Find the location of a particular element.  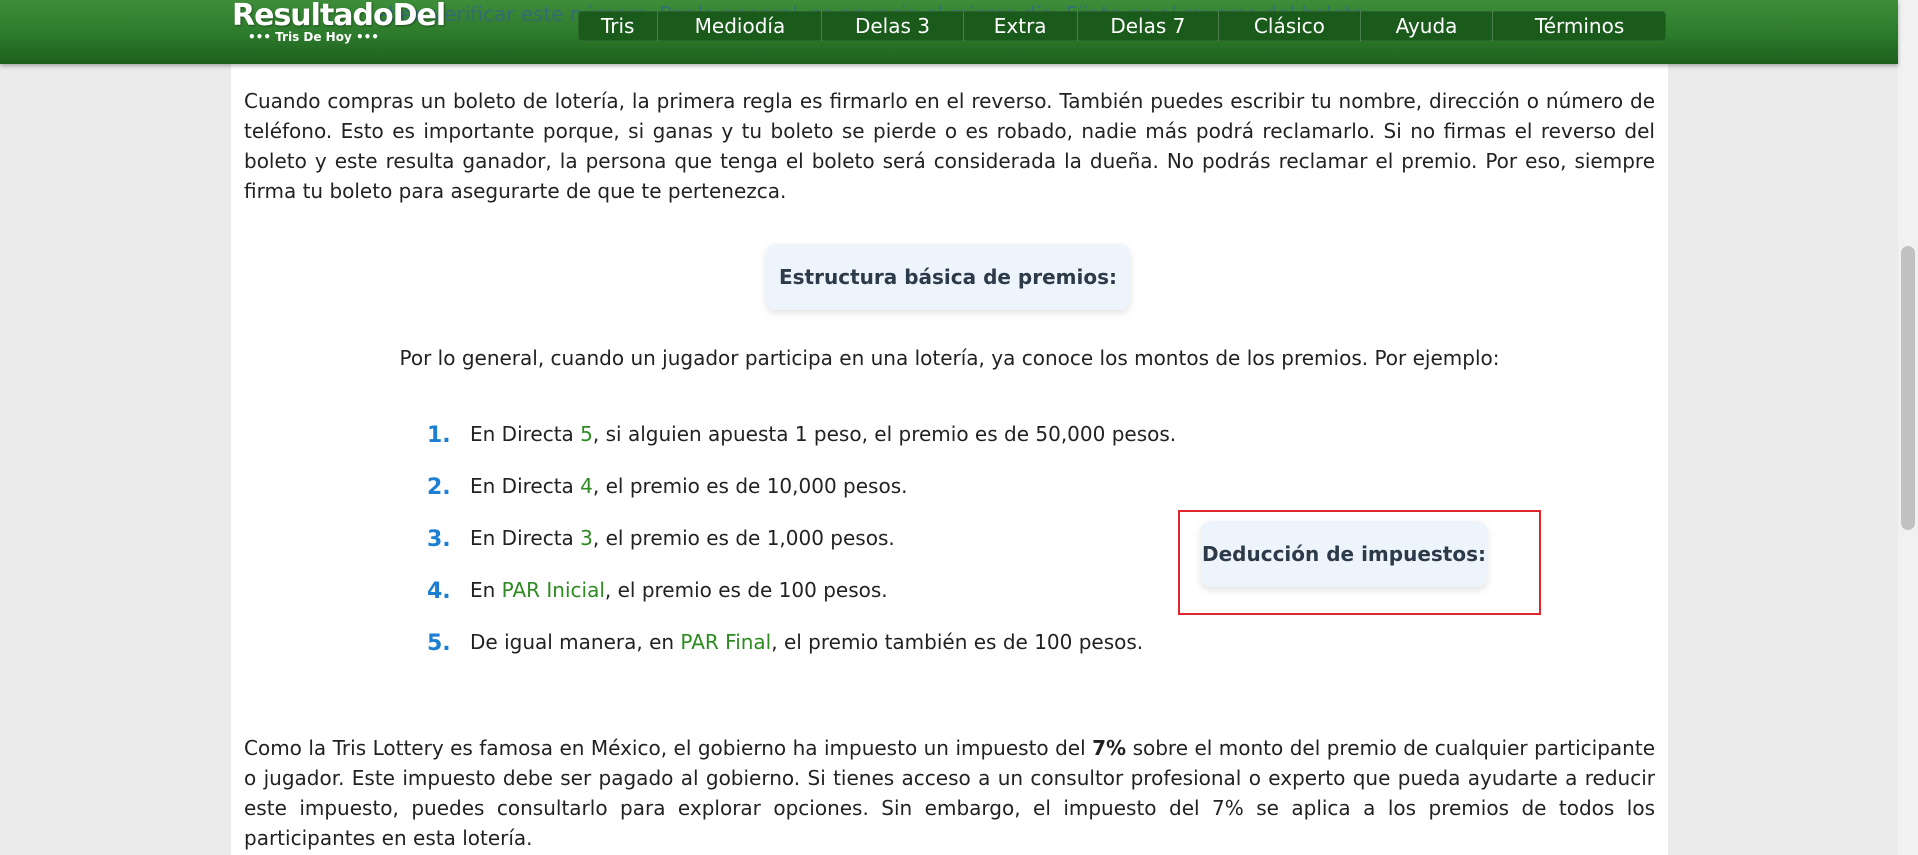

tax-rate: 7% is located at coordinates (1109, 748).